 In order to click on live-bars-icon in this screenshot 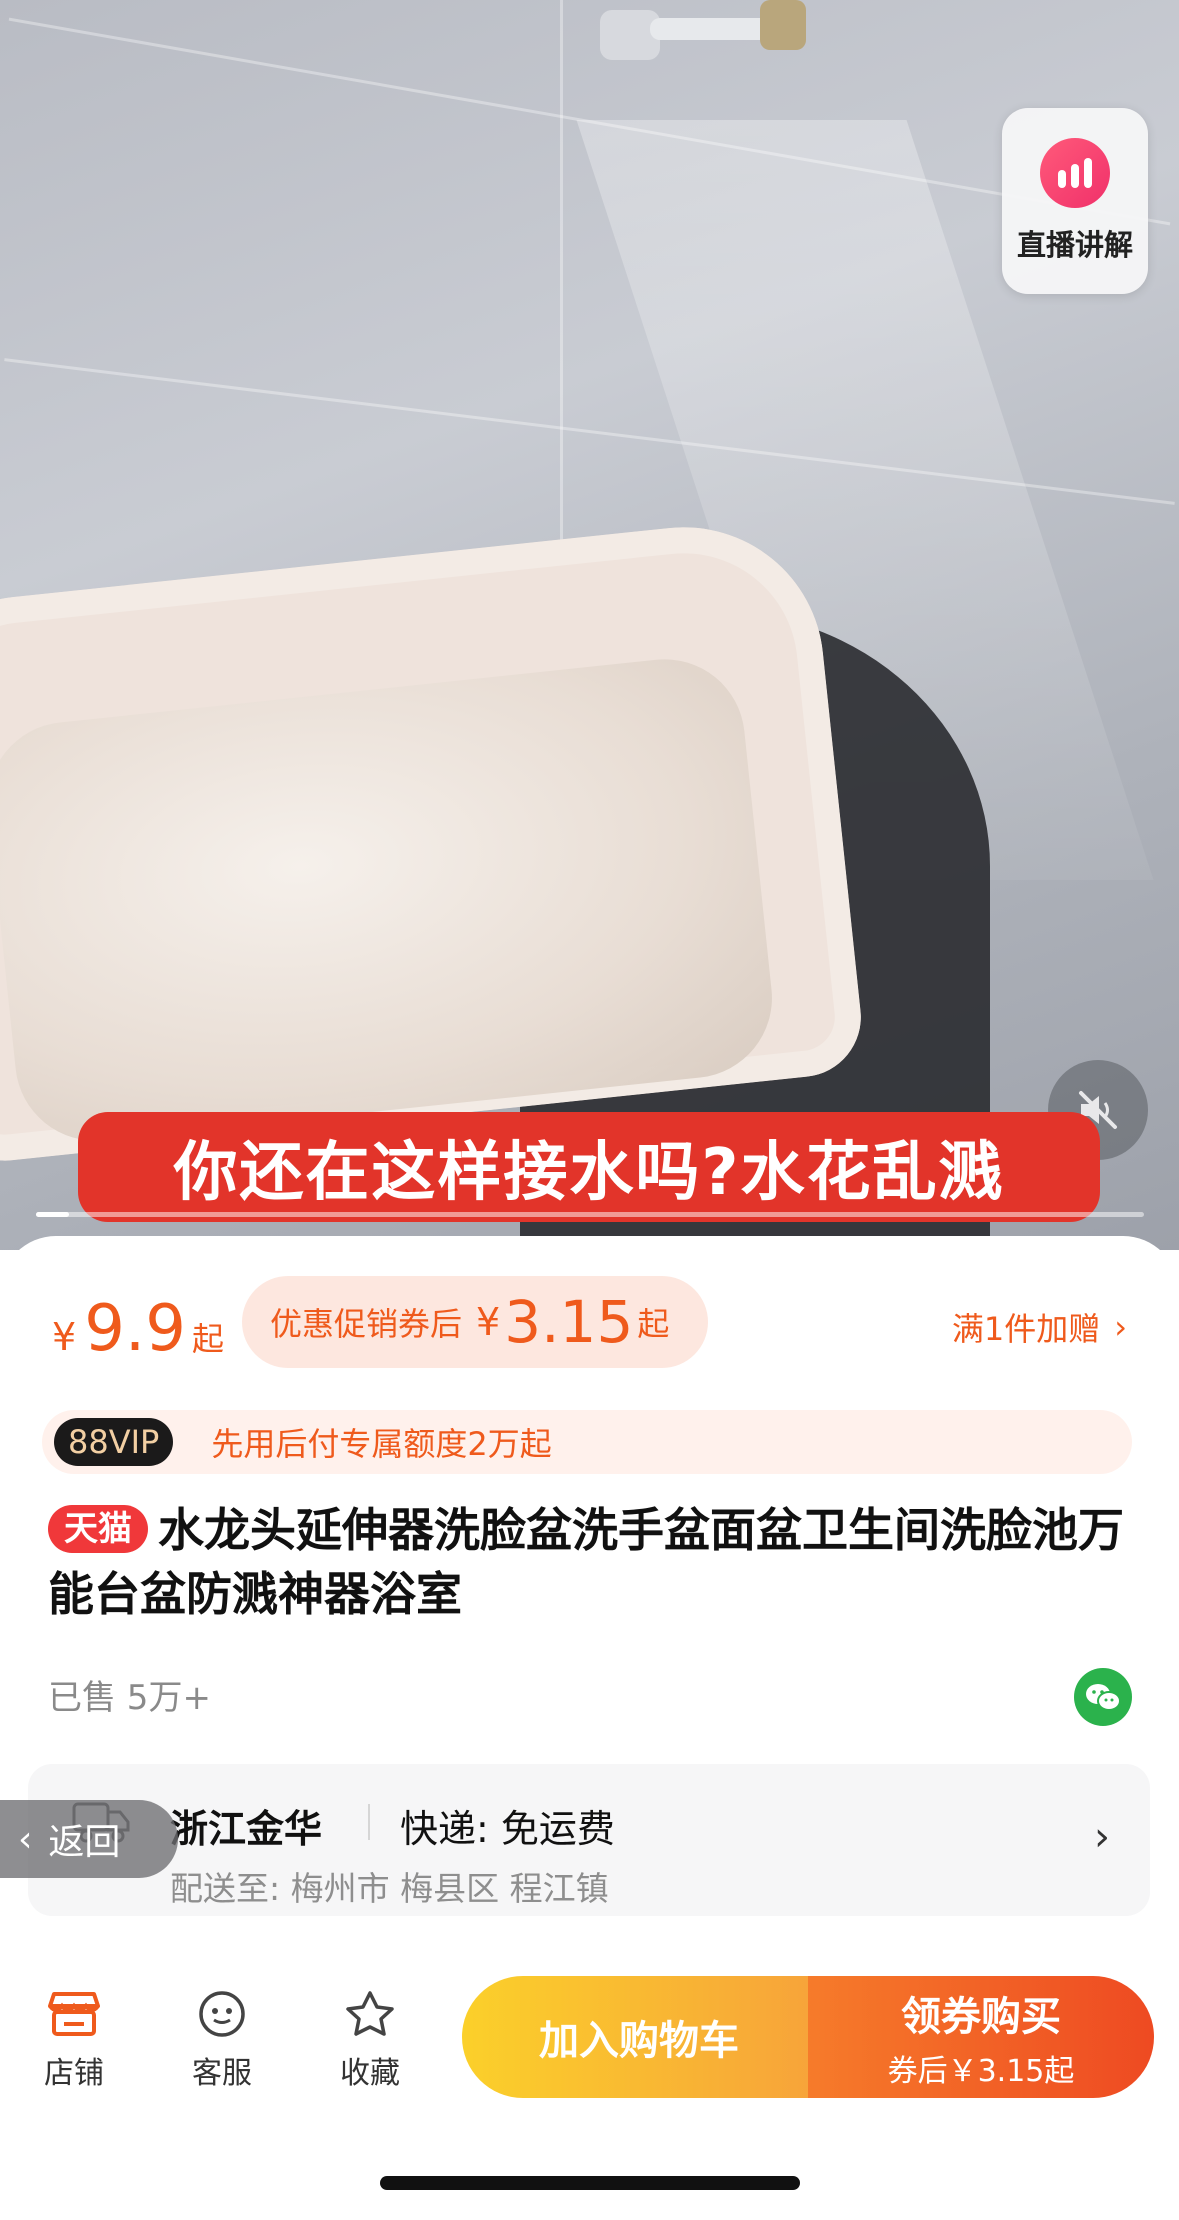, I will do `click(1075, 173)`.